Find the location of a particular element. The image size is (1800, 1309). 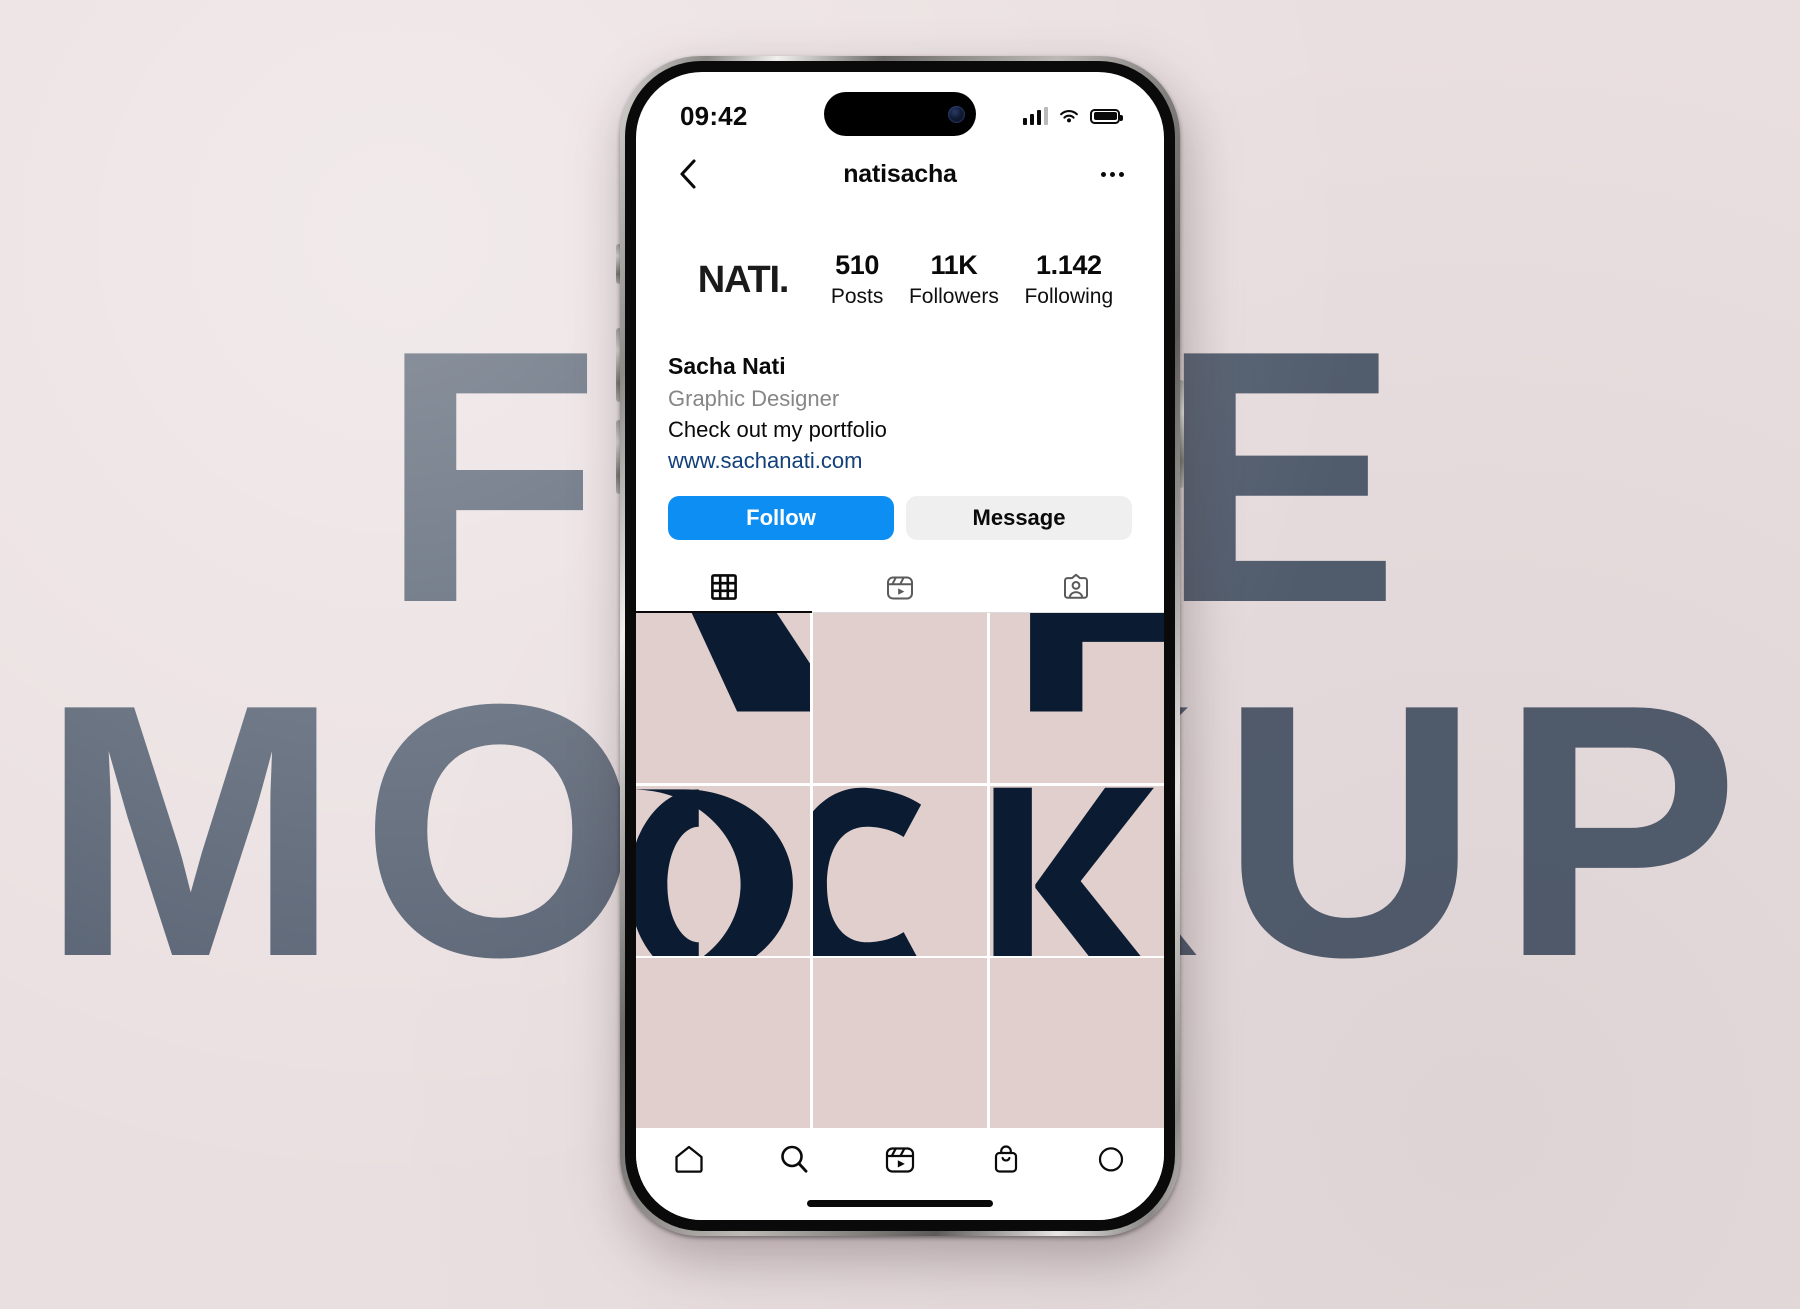

post-3-artwork is located at coordinates (1096, 662).